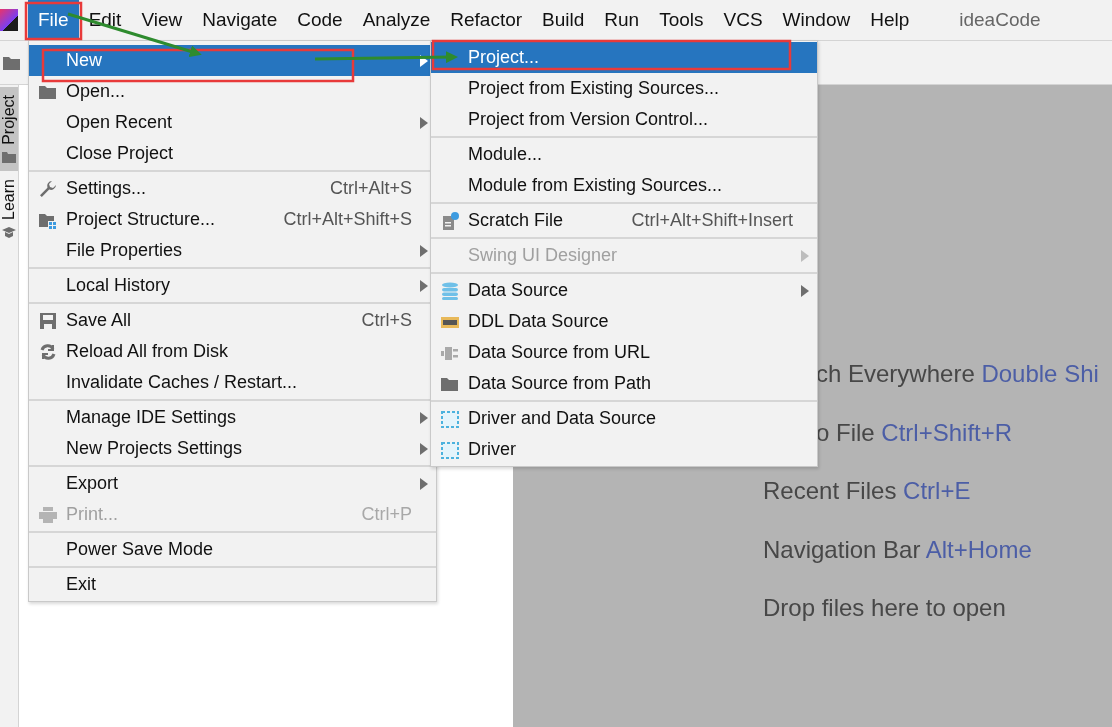 This screenshot has height=727, width=1112. I want to click on menu-item: Driver and Data Source, so click(624, 418).